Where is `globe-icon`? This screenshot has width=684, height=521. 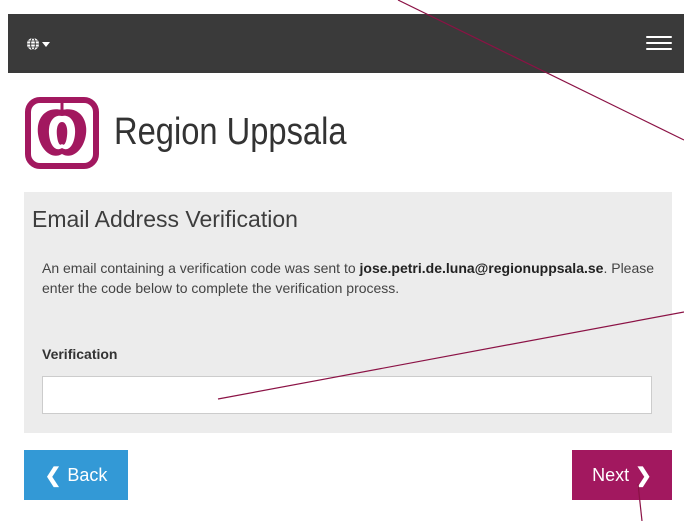 globe-icon is located at coordinates (38, 44).